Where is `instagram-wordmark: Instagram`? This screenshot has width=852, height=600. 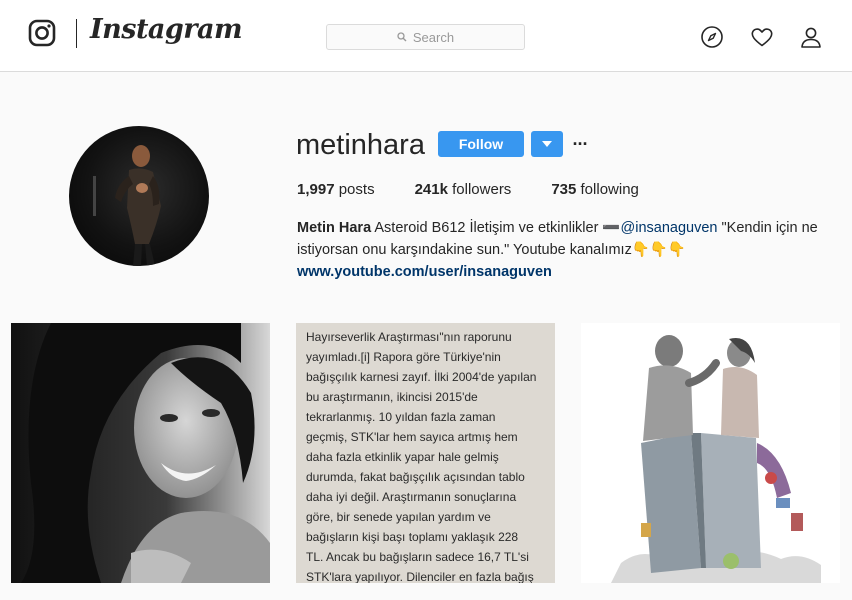 instagram-wordmark: Instagram is located at coordinates (166, 29).